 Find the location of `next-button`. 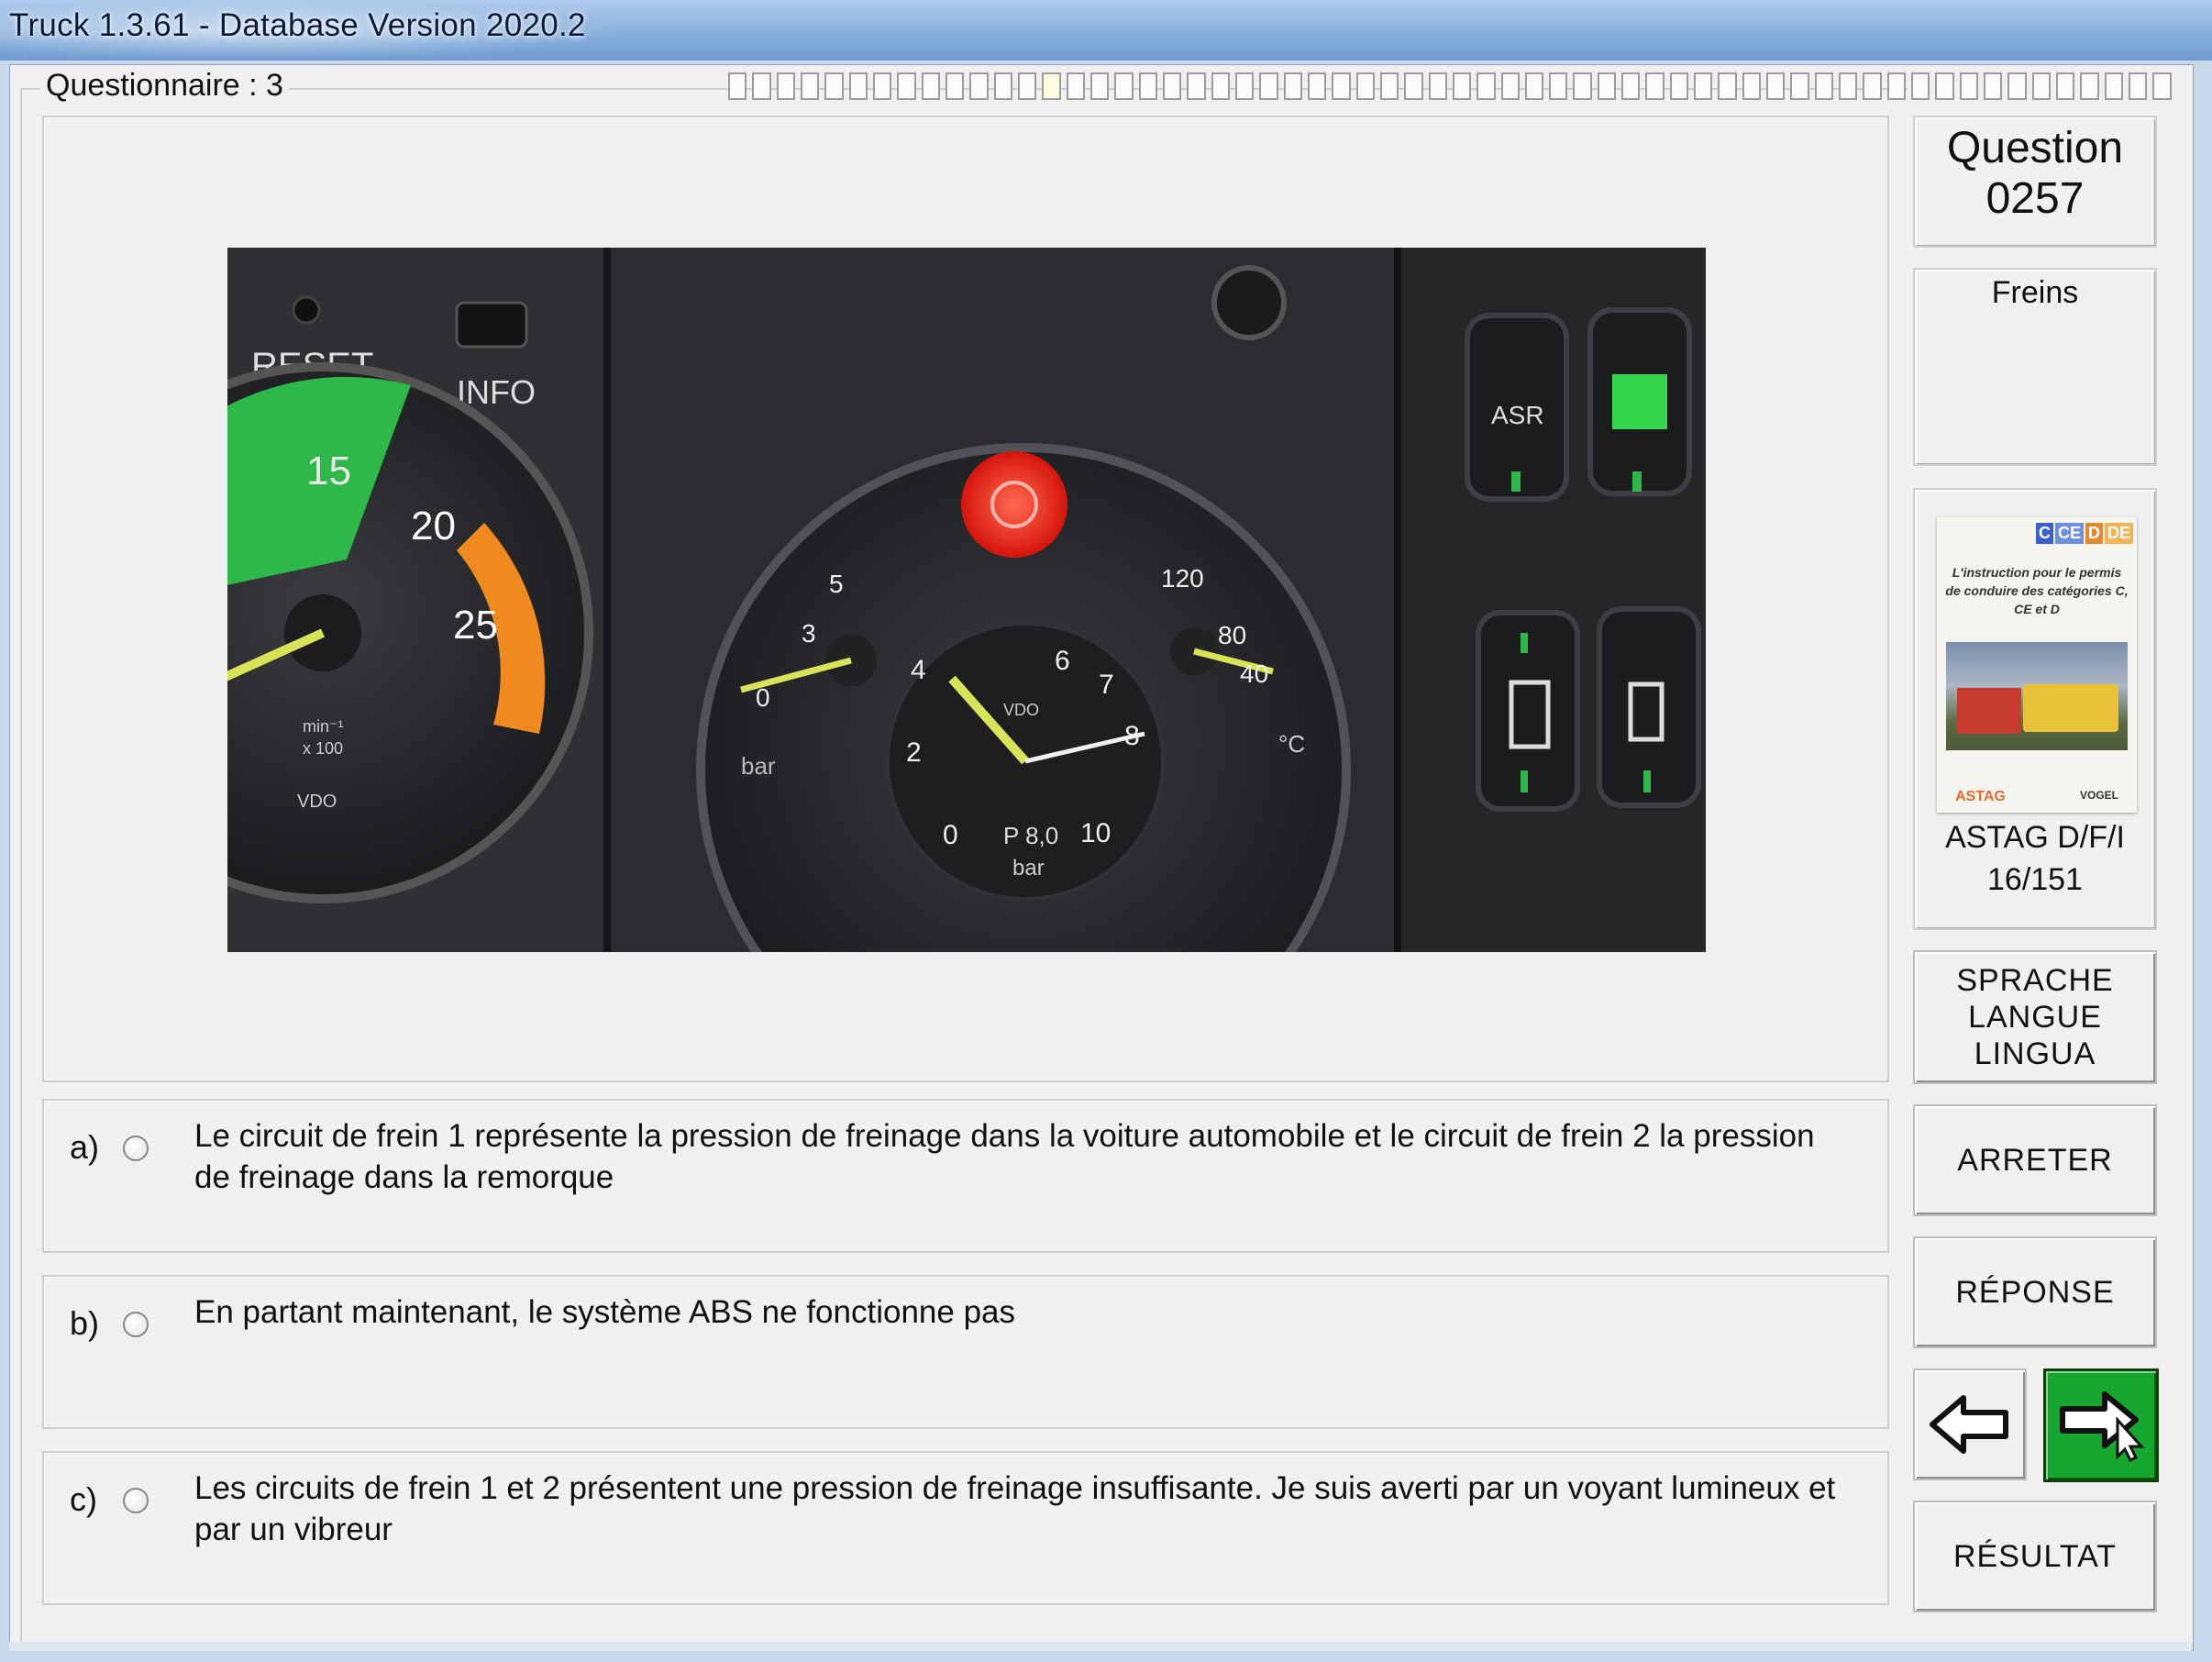

next-button is located at coordinates (2101, 1425).